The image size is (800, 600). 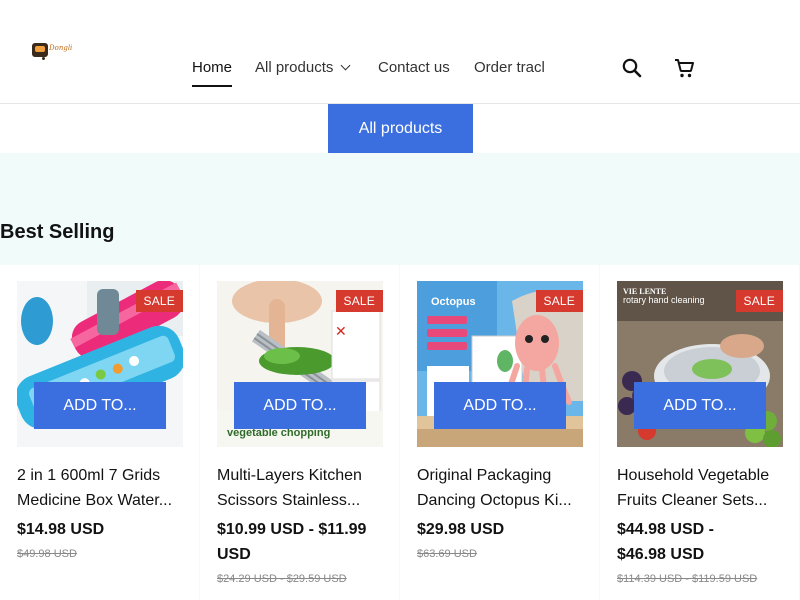 What do you see at coordinates (47, 554) in the screenshot?
I see `compare-price: $49.98 USD` at bounding box center [47, 554].